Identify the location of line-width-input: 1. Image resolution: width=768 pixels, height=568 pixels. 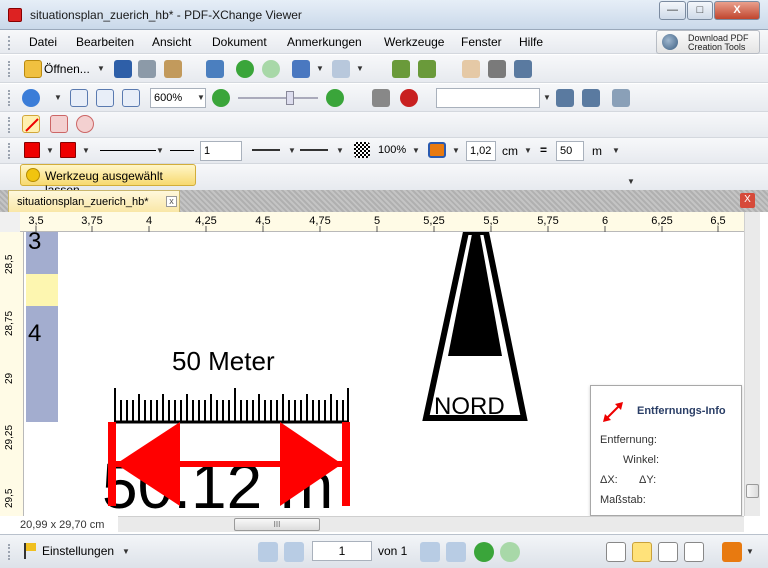
(221, 151).